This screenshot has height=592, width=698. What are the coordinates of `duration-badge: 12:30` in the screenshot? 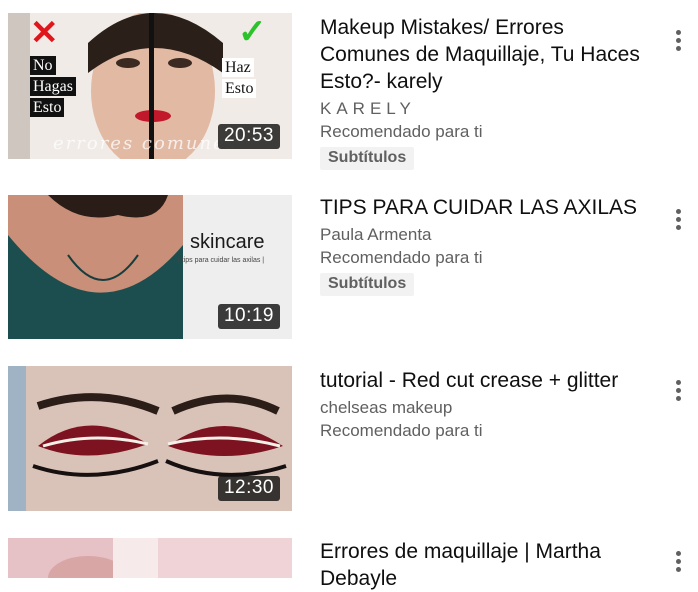 It's located at (248, 488).